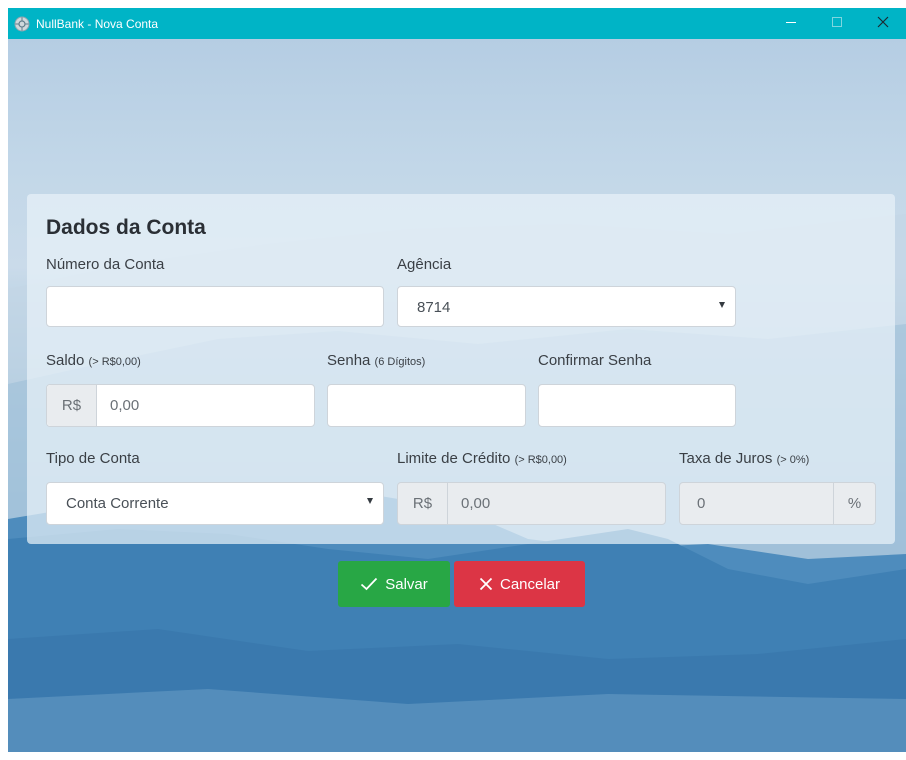  I want to click on numero-conta-label: Número da Conta, so click(105, 264).